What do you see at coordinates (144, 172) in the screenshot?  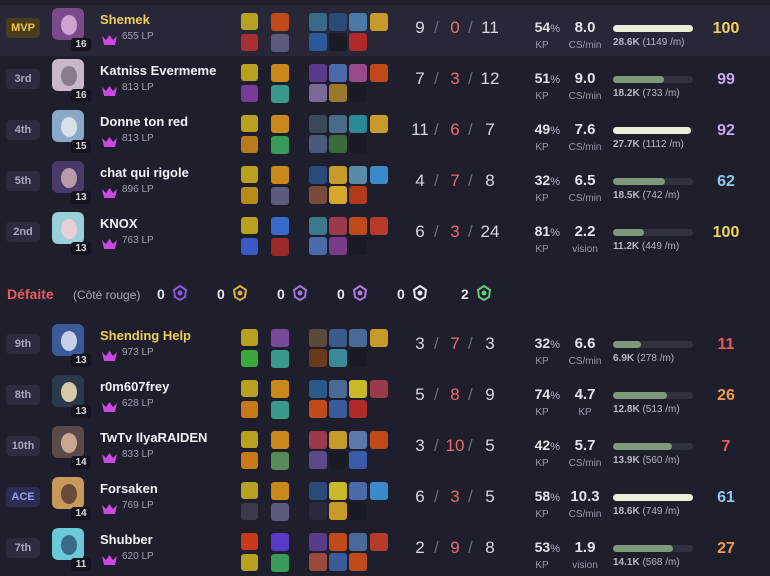 I see `player-name: chat qui rigole` at bounding box center [144, 172].